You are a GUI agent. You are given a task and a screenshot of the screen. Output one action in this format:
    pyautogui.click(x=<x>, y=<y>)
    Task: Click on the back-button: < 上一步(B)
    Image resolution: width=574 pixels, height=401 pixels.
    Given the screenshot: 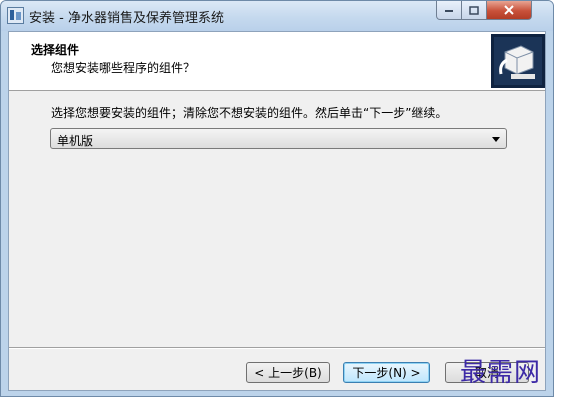 What is the action you would take?
    pyautogui.click(x=288, y=372)
    